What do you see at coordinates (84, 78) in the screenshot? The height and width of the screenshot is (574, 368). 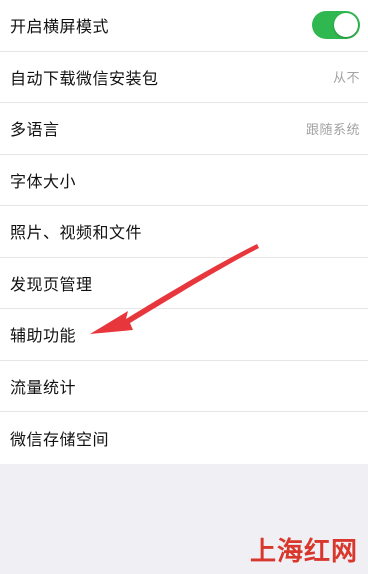 I see `setting-label-auto-download: 自动下载微信安装包` at bounding box center [84, 78].